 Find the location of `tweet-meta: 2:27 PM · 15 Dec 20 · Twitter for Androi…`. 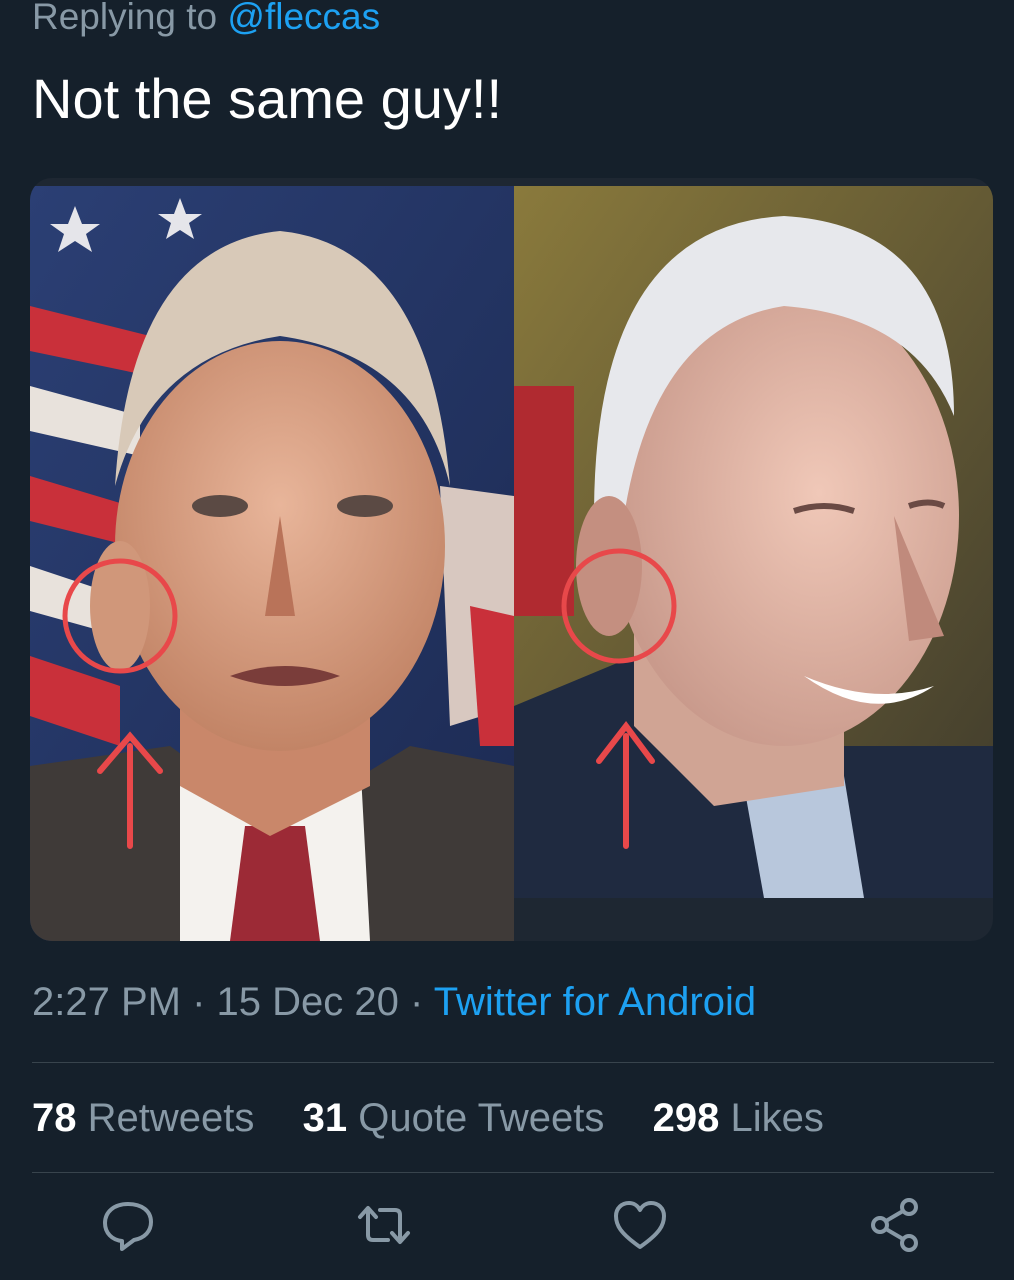

tweet-meta: 2:27 PM · 15 Dec 20 · Twitter for Androi… is located at coordinates (394, 1002).